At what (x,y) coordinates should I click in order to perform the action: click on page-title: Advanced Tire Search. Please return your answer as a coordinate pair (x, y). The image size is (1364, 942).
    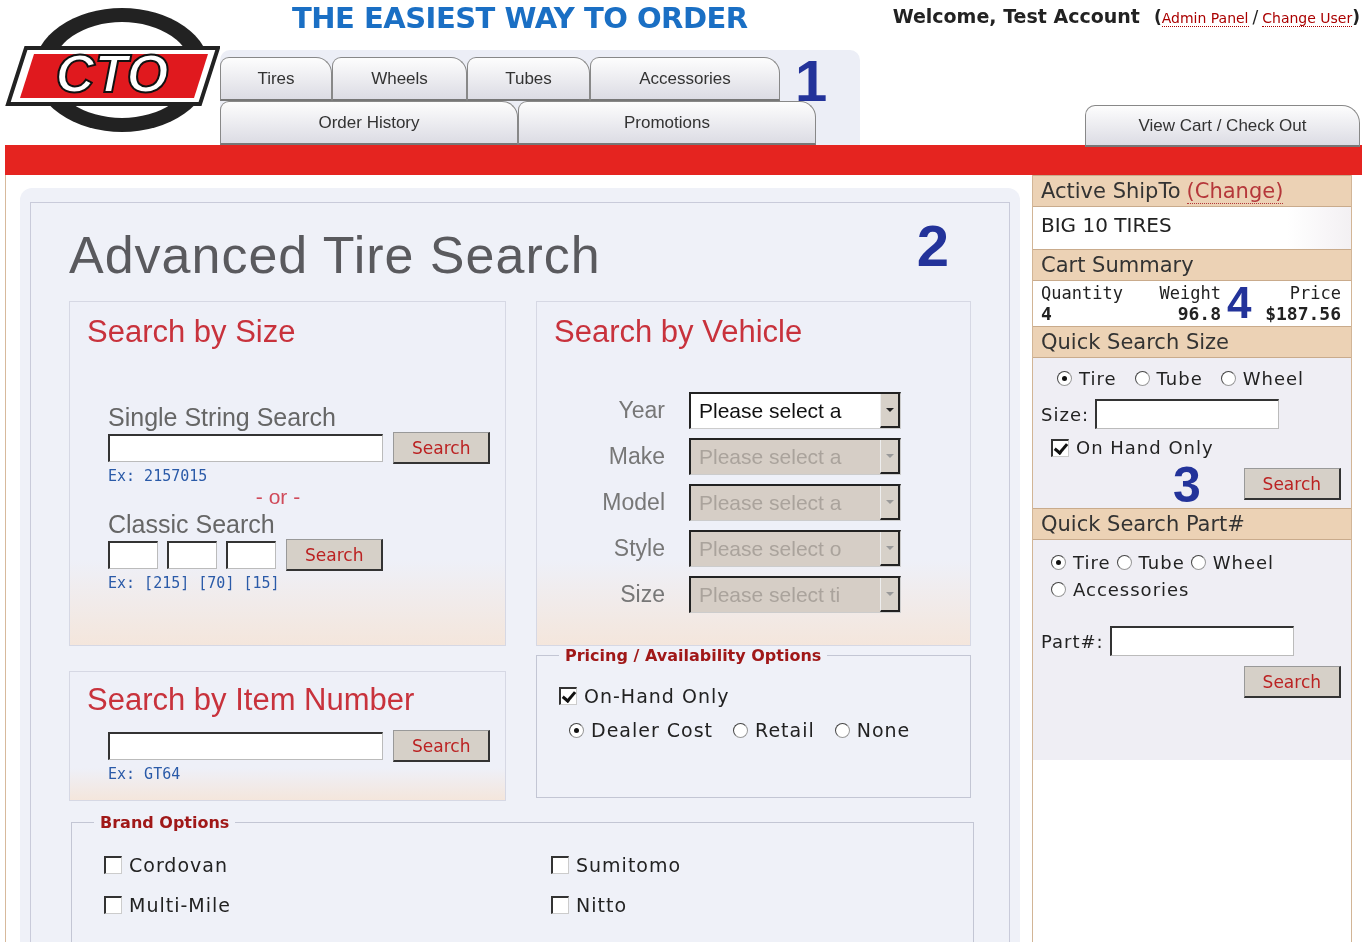
    Looking at the image, I should click on (335, 255).